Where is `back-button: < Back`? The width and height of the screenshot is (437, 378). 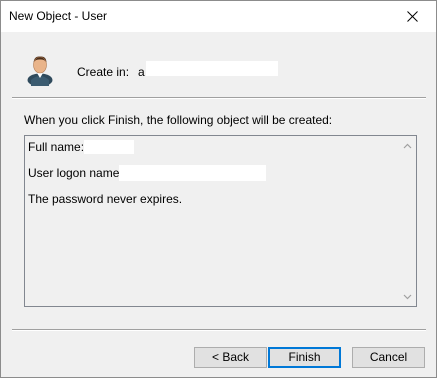 back-button: < Back is located at coordinates (230, 357).